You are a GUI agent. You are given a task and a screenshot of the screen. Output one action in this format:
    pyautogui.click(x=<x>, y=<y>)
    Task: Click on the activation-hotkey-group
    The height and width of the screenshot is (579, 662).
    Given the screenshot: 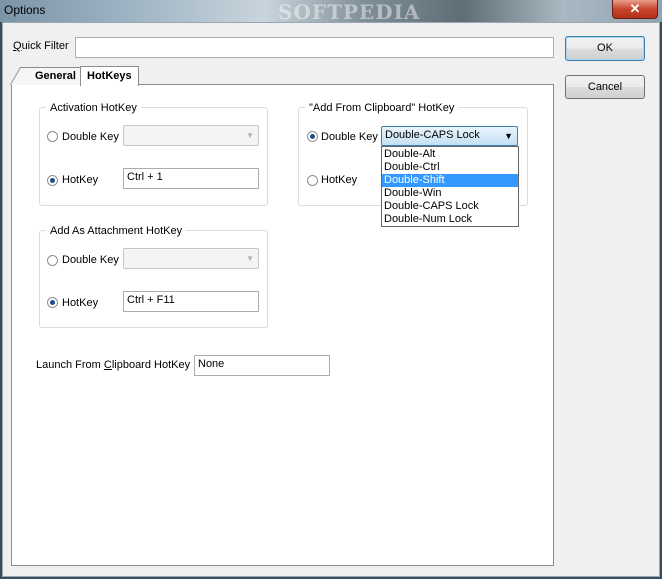 What is the action you would take?
    pyautogui.click(x=153, y=156)
    